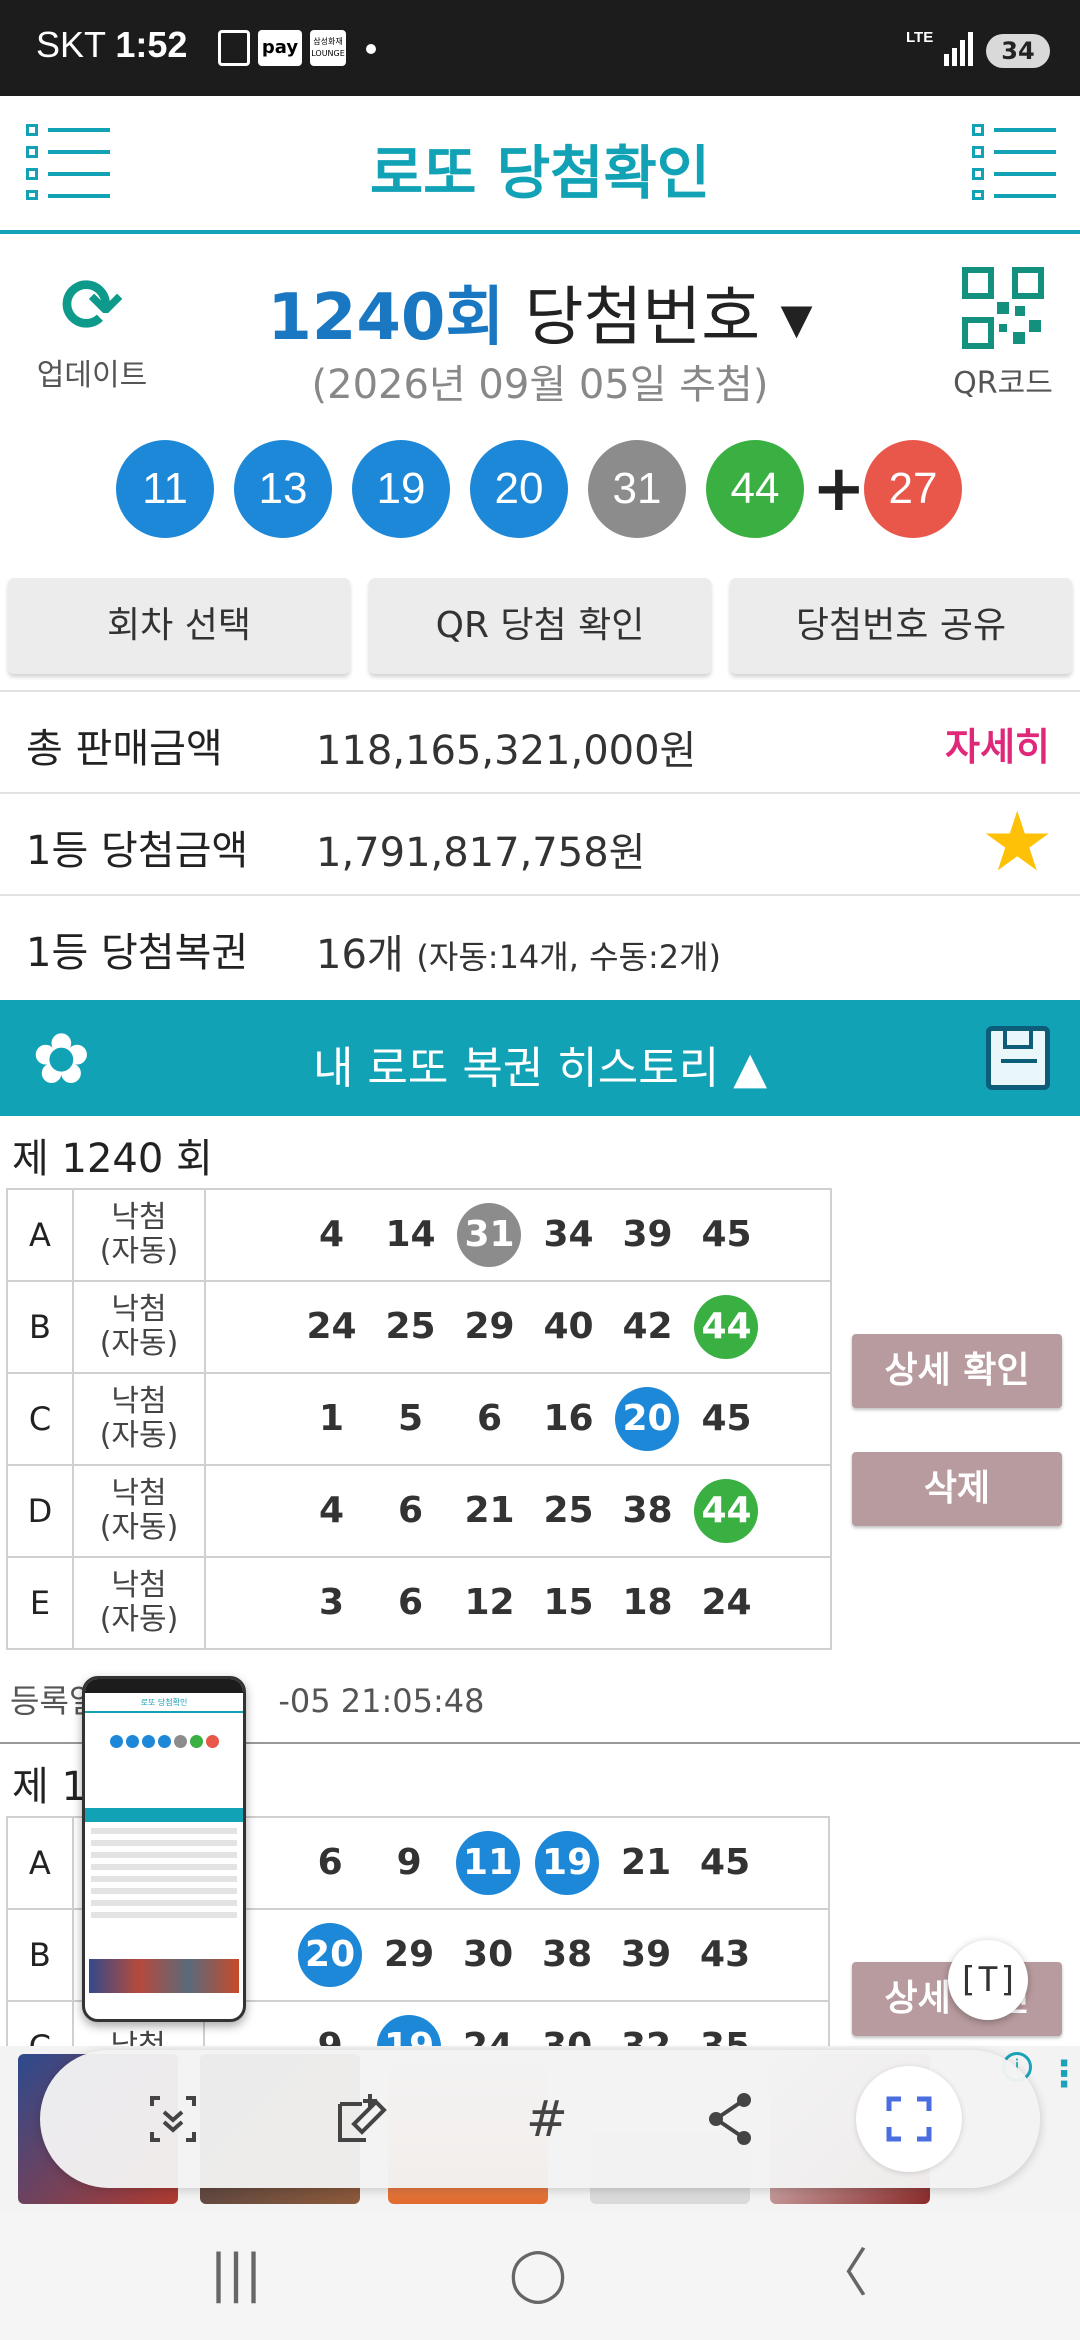 Image resolution: width=1080 pixels, height=2340 pixels. I want to click on ticket-number-text: 34, so click(568, 1234).